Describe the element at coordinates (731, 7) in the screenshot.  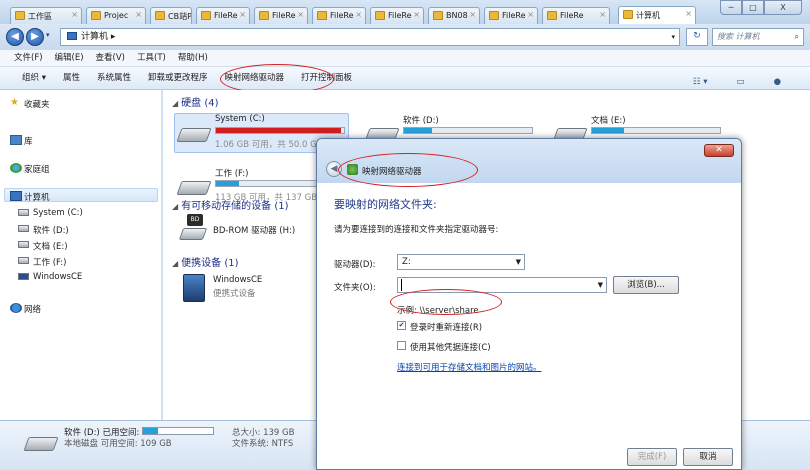
I see `minimize-button: ─` at that location.